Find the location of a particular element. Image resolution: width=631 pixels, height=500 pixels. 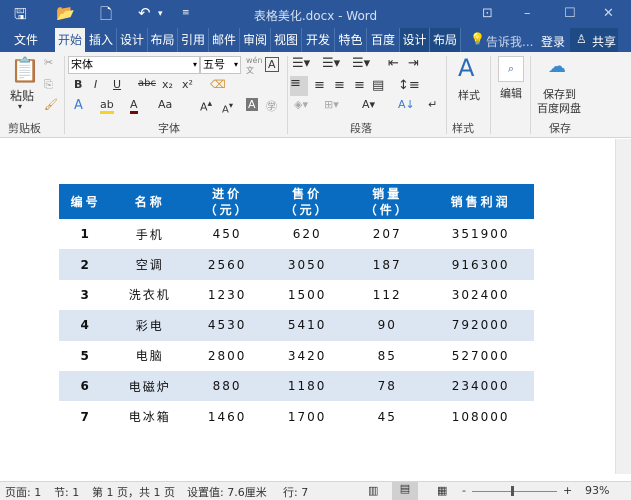

tab-developer: 开发 is located at coordinates (318, 40).